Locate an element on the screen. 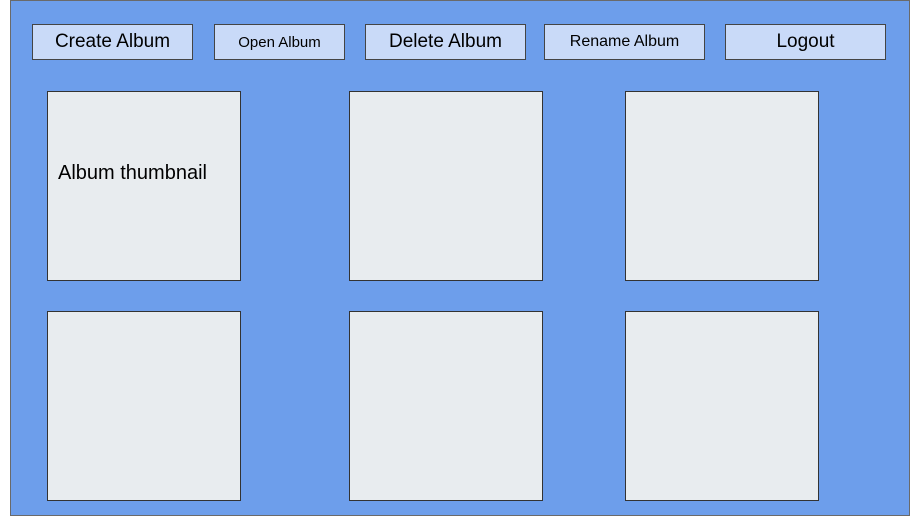  logout-button: Logout is located at coordinates (805, 42).